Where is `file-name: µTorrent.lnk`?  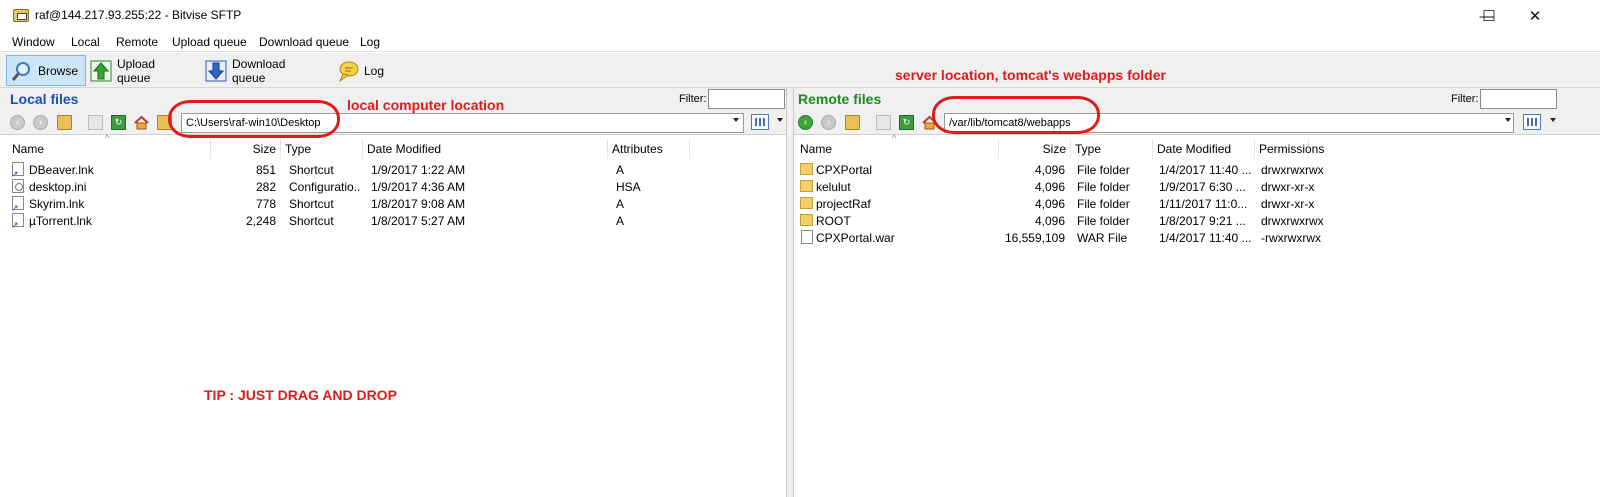
file-name: µTorrent.lnk is located at coordinates (60, 221).